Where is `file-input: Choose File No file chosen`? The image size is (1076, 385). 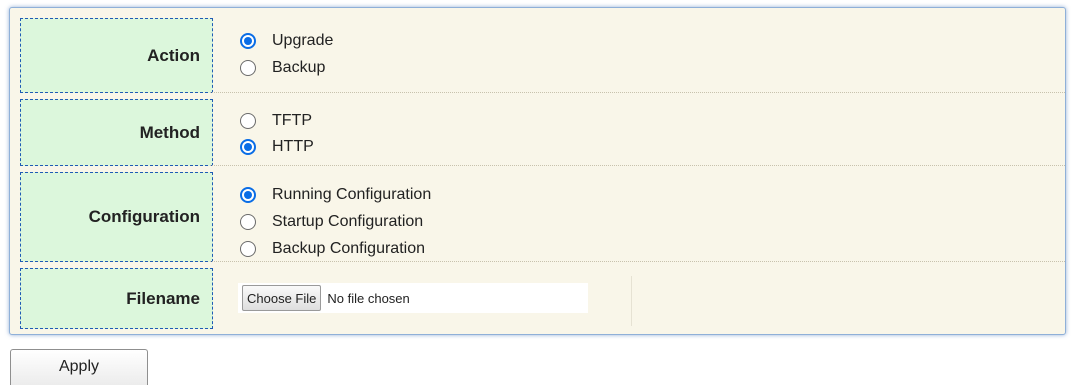
file-input: Choose File No file chosen is located at coordinates (413, 298).